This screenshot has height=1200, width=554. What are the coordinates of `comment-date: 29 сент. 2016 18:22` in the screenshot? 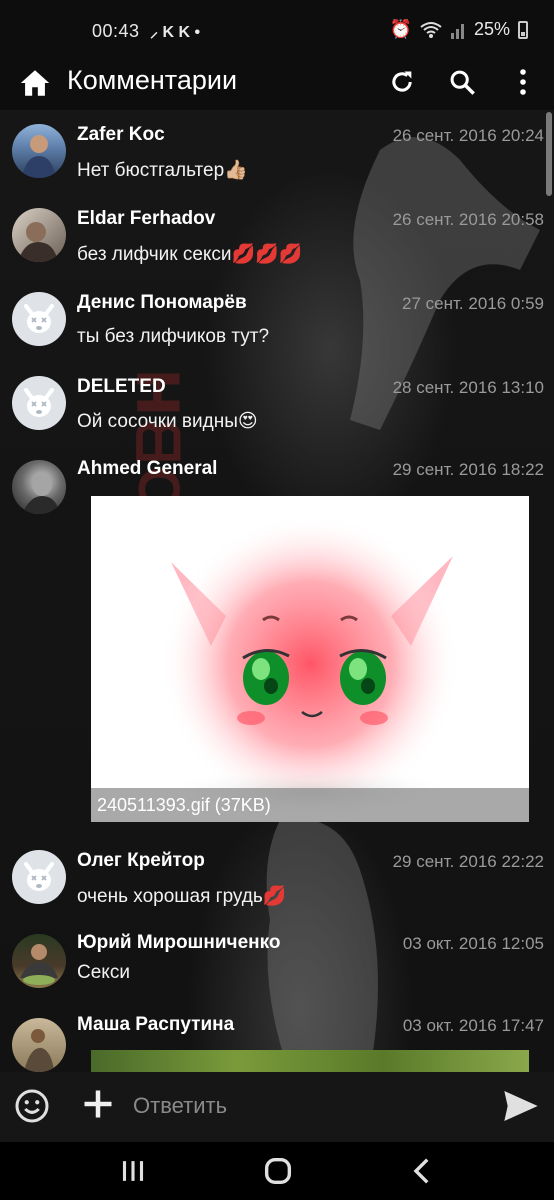 It's located at (468, 469).